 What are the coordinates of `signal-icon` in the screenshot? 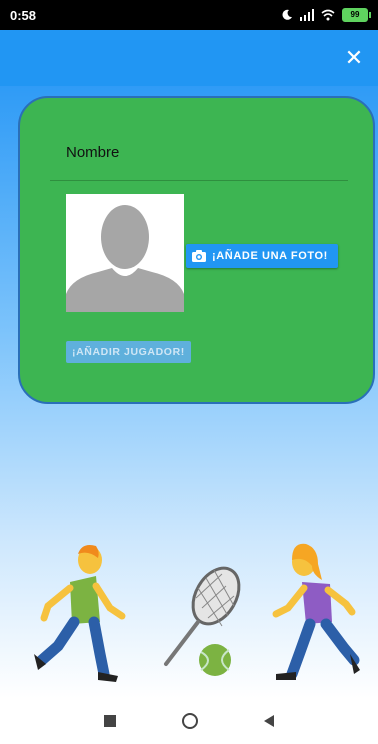 It's located at (307, 15).